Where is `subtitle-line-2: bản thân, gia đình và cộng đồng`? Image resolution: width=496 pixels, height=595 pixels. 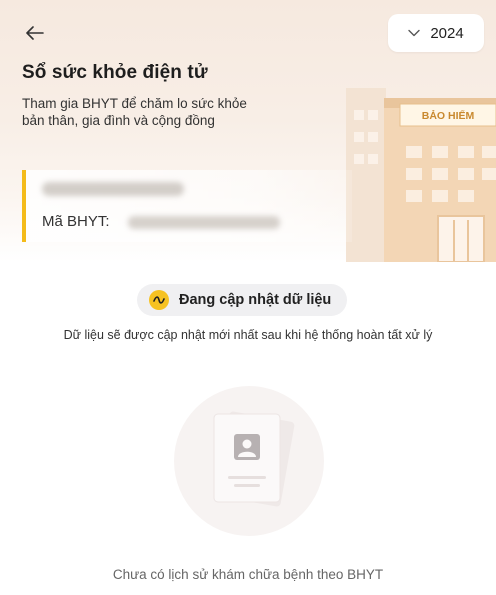
subtitle-line-2: bản thân, gia đình và cộng đồng is located at coordinates (118, 120).